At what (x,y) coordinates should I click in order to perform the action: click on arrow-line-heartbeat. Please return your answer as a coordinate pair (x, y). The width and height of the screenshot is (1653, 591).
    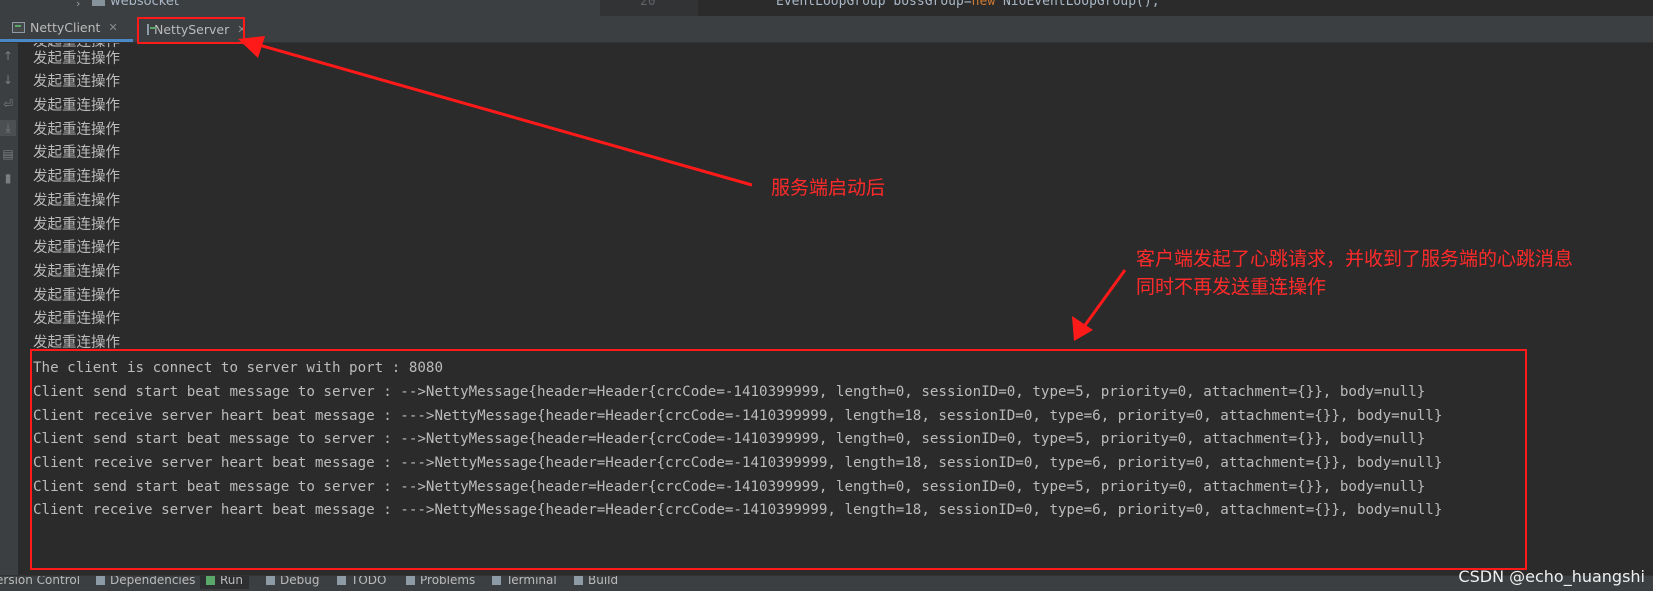
    Looking at the image, I should click on (1104, 299).